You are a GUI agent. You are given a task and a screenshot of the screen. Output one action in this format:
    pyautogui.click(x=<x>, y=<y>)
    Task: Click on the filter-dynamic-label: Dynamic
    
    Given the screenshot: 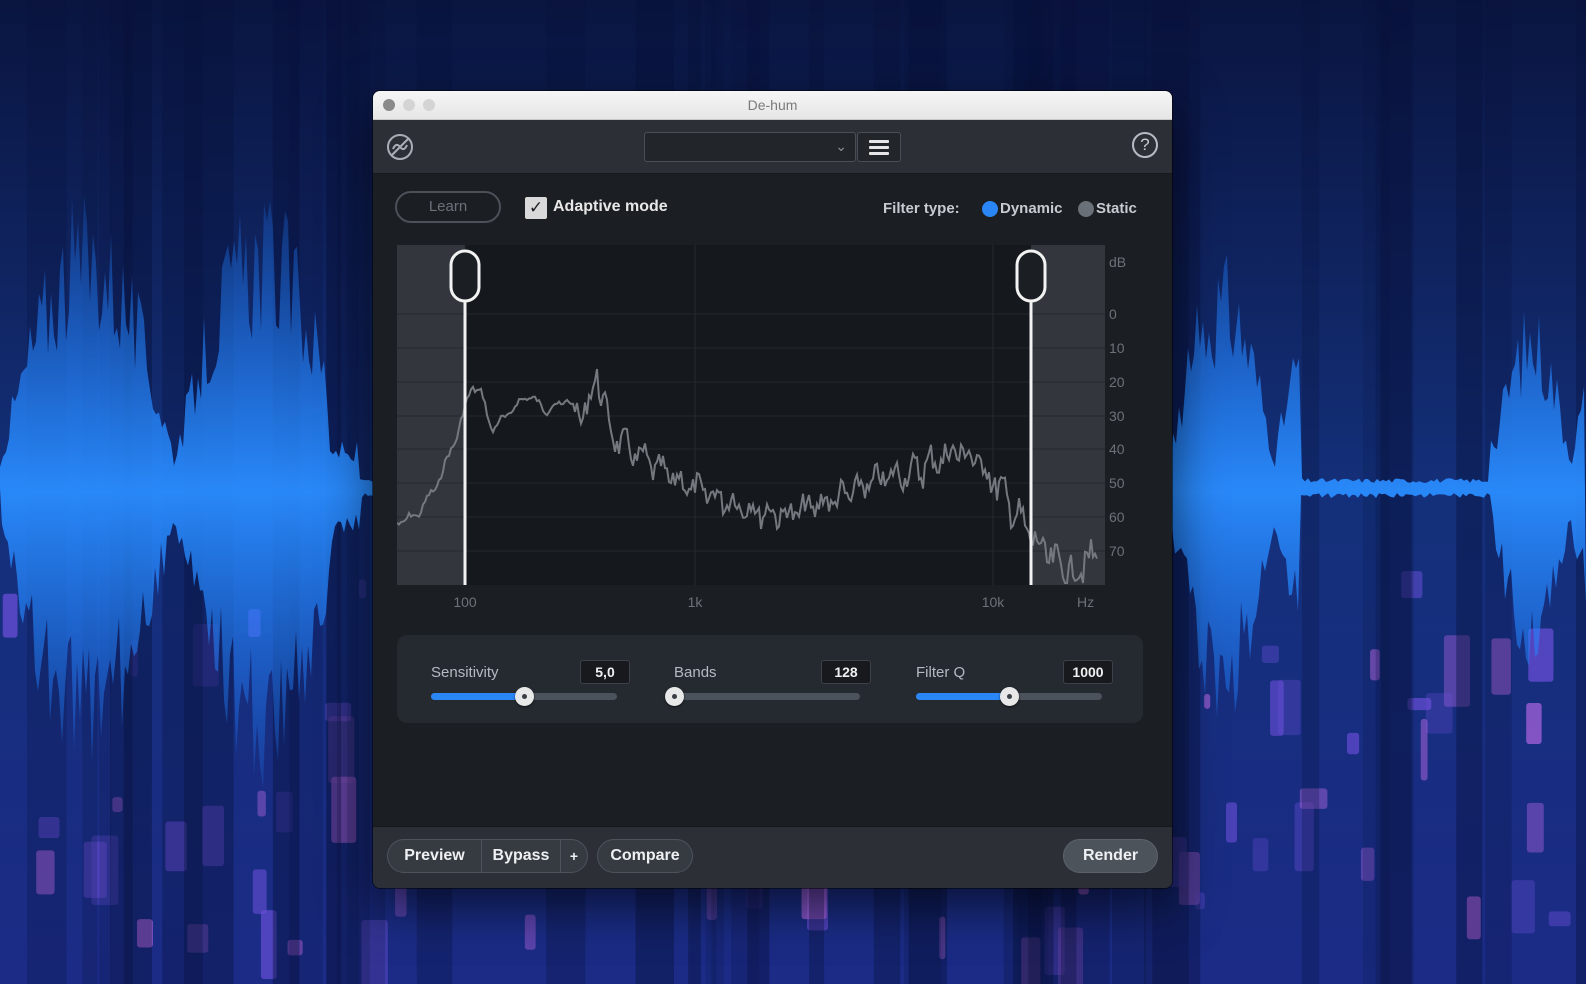 What is the action you would take?
    pyautogui.click(x=1031, y=208)
    